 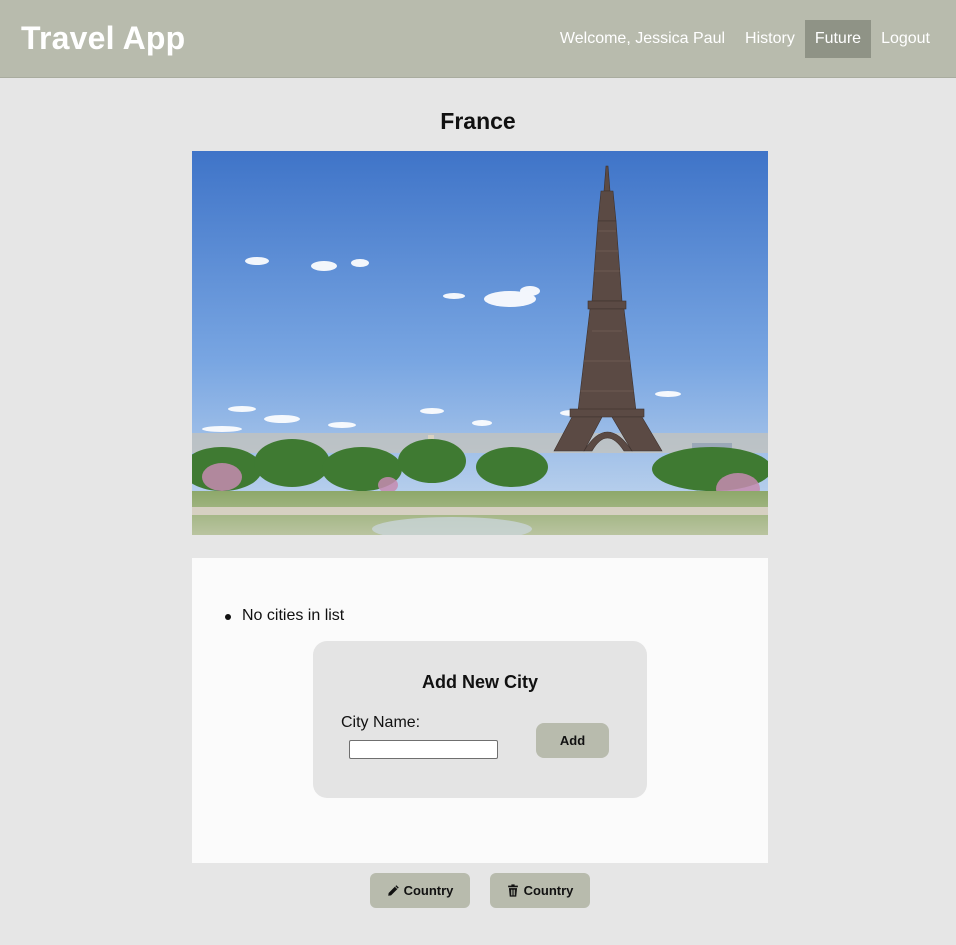 What do you see at coordinates (423, 749) in the screenshot?
I see `city-name-input` at bounding box center [423, 749].